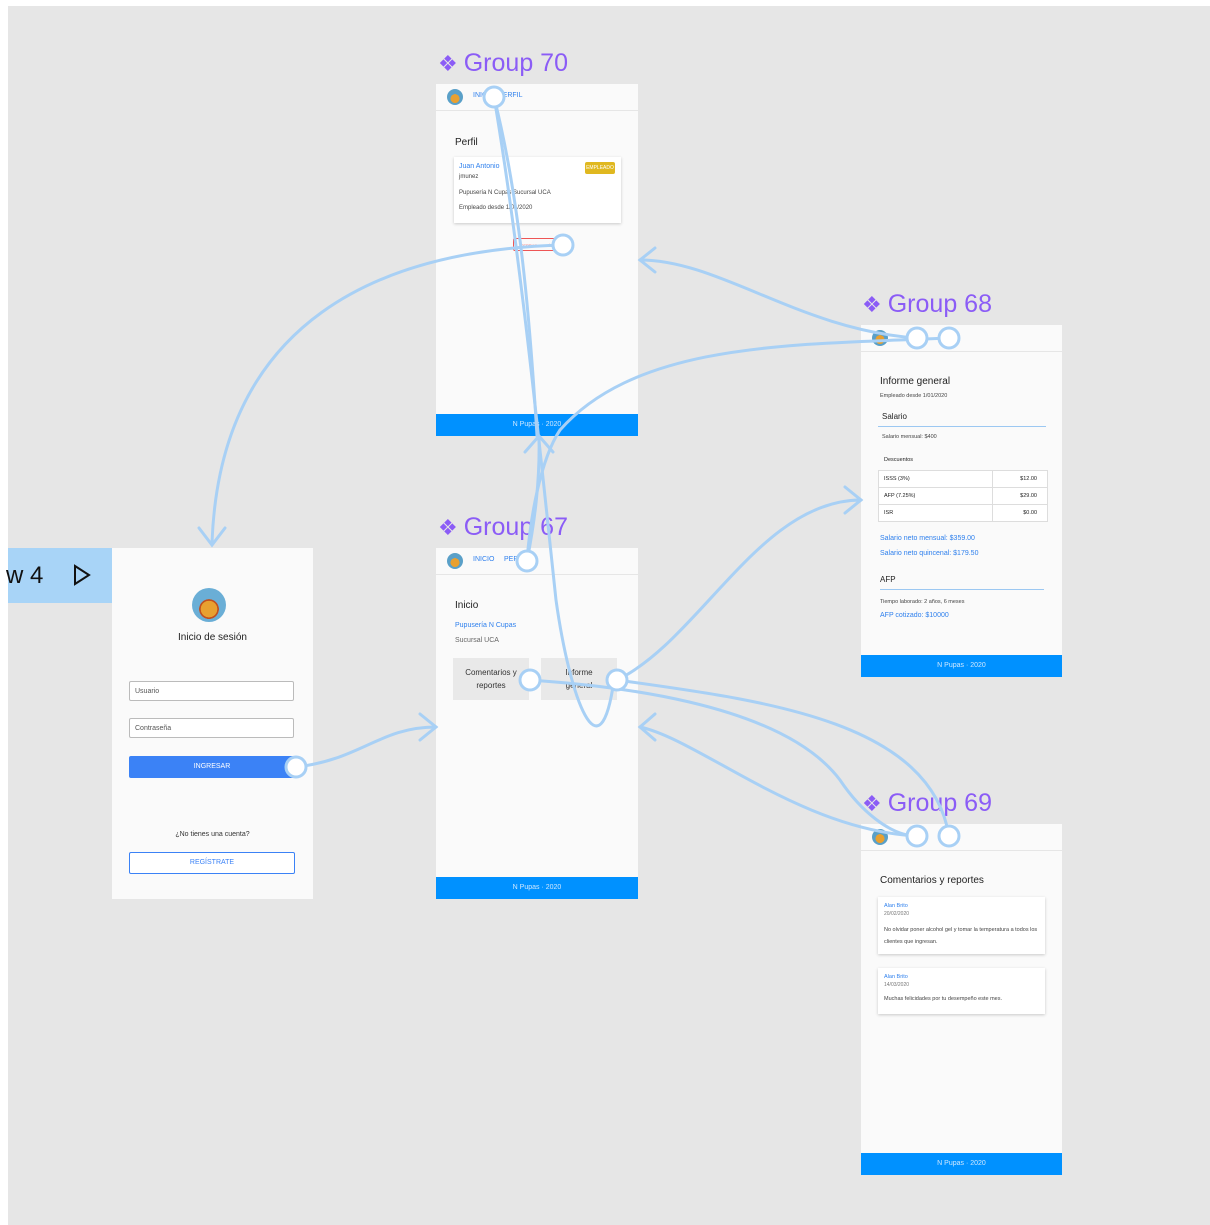  What do you see at coordinates (647, 727) in the screenshot?
I see `link-arrowhead-icon` at bounding box center [647, 727].